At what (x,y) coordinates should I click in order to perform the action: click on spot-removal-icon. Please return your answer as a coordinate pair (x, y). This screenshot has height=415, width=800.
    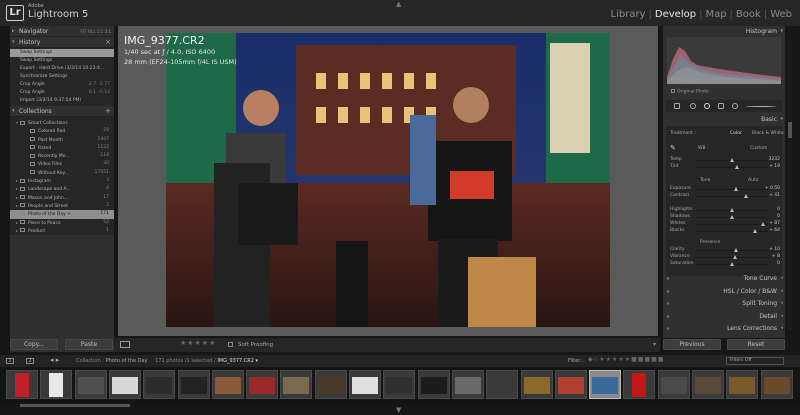
    Looking at the image, I should click on (693, 106).